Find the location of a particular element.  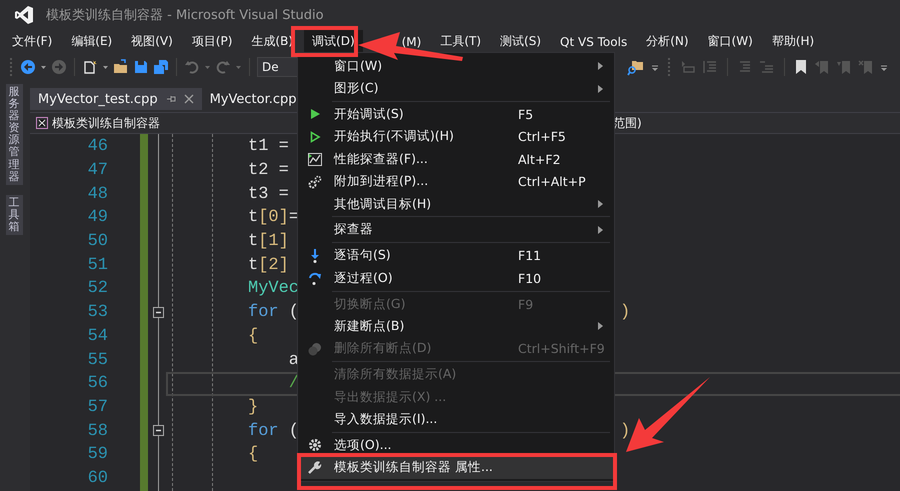

menu-item: 新建断点(B) is located at coordinates (456, 326).